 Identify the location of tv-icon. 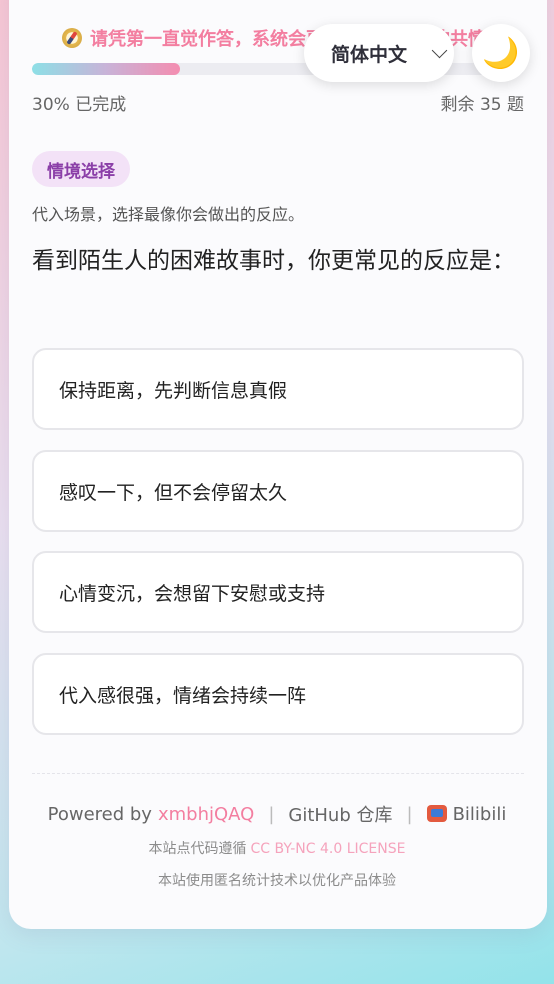
(436, 813).